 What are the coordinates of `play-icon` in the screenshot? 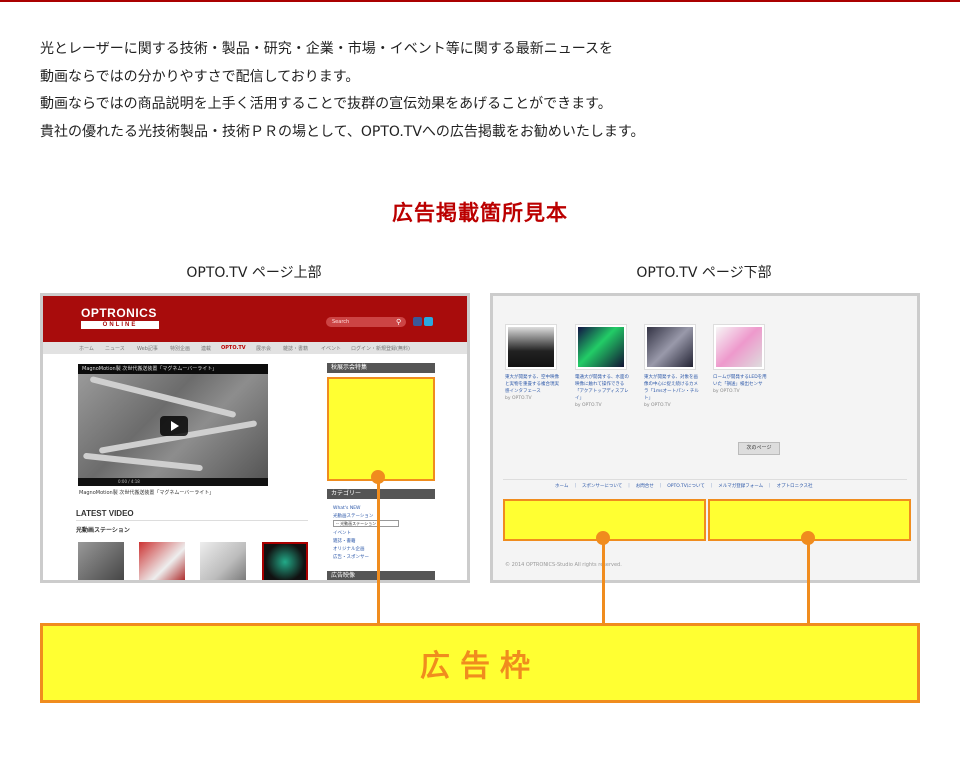 It's located at (174, 426).